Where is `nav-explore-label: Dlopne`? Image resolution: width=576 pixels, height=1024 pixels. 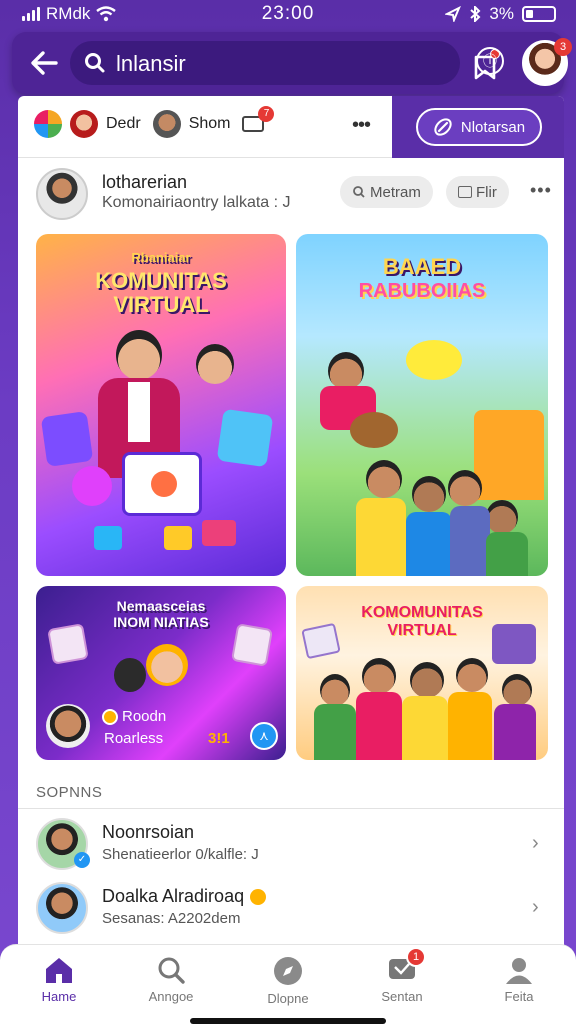 nav-explore-label: Dlopne is located at coordinates (288, 998).